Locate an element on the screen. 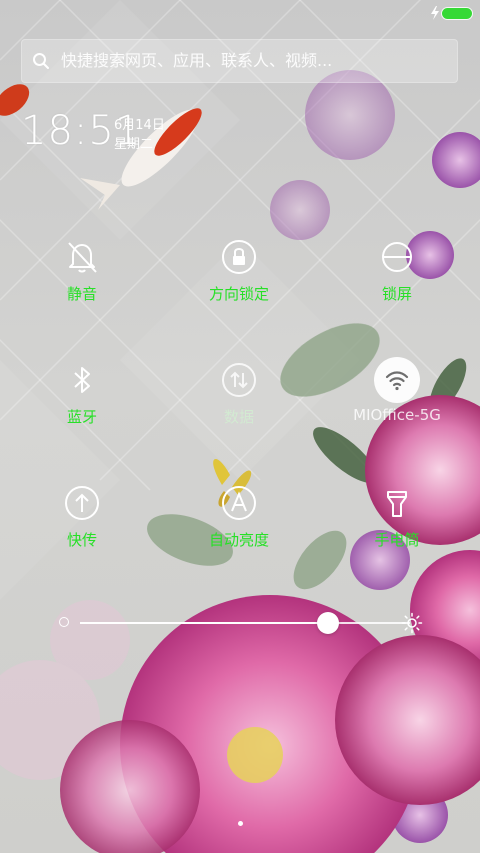  toggle-label: MIOffice-5G is located at coordinates (397, 415).